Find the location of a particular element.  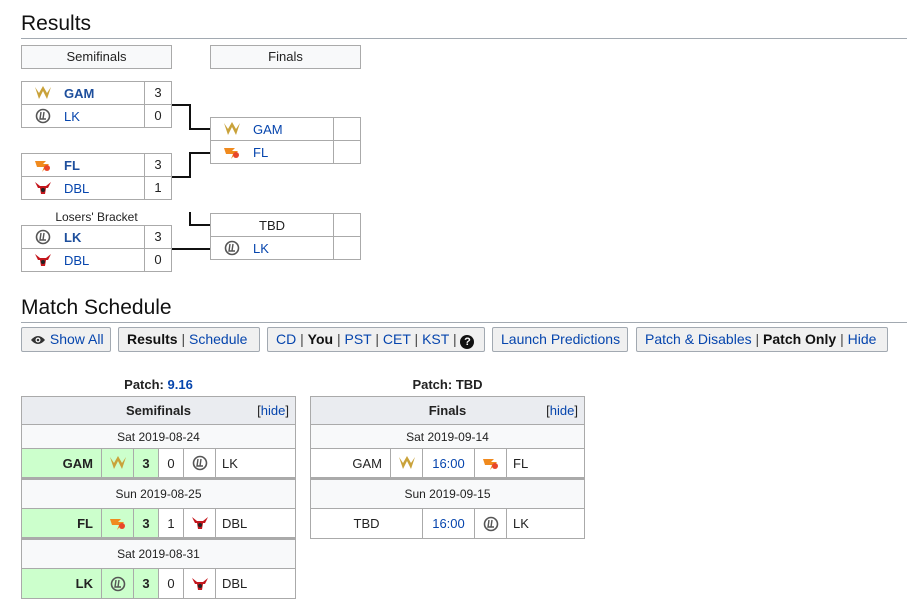

match-row: TBD 16:00 LK is located at coordinates (447, 523).